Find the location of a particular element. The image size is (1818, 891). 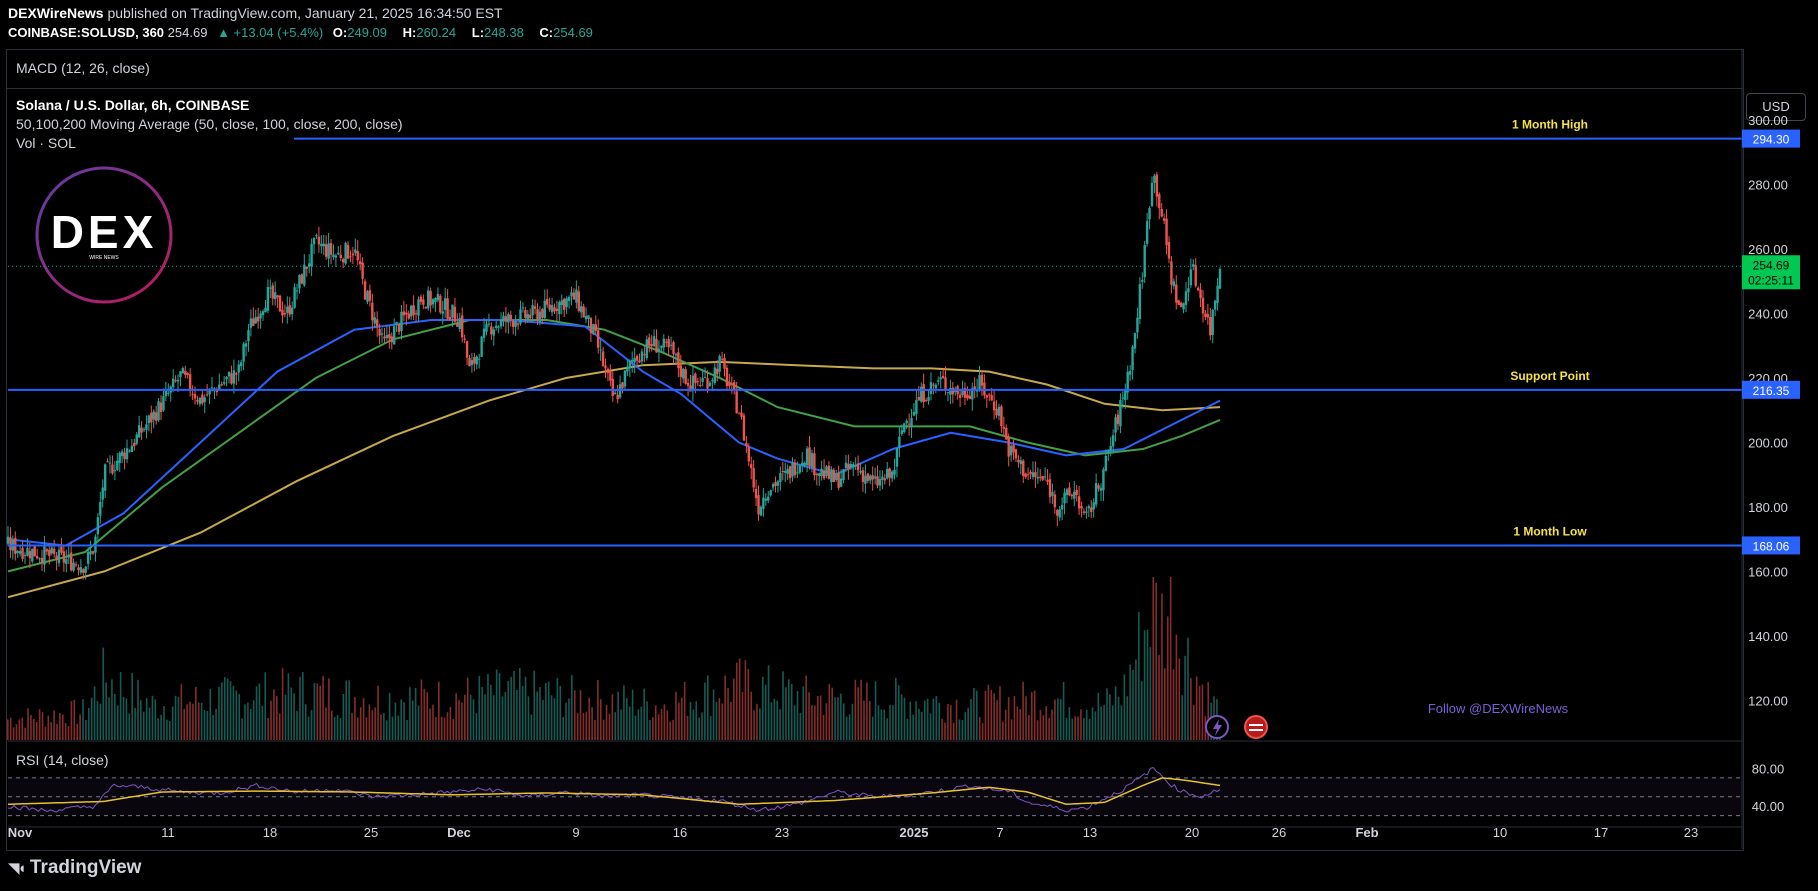

time-tick-label: 13 is located at coordinates (1090, 832).